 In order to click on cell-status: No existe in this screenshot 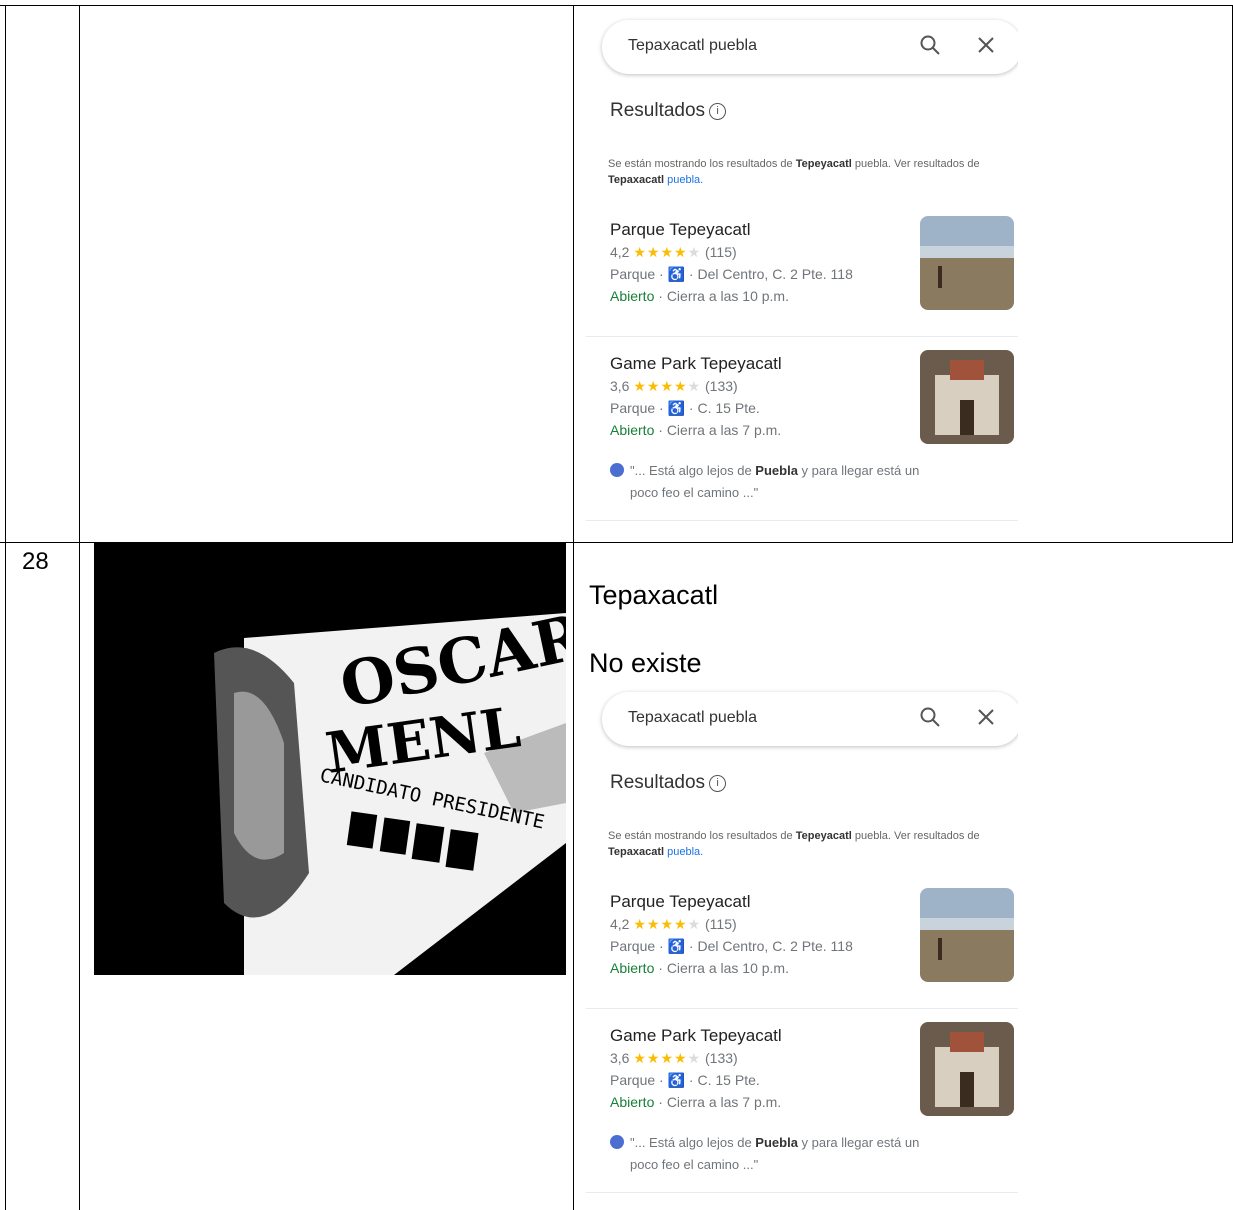, I will do `click(645, 663)`.